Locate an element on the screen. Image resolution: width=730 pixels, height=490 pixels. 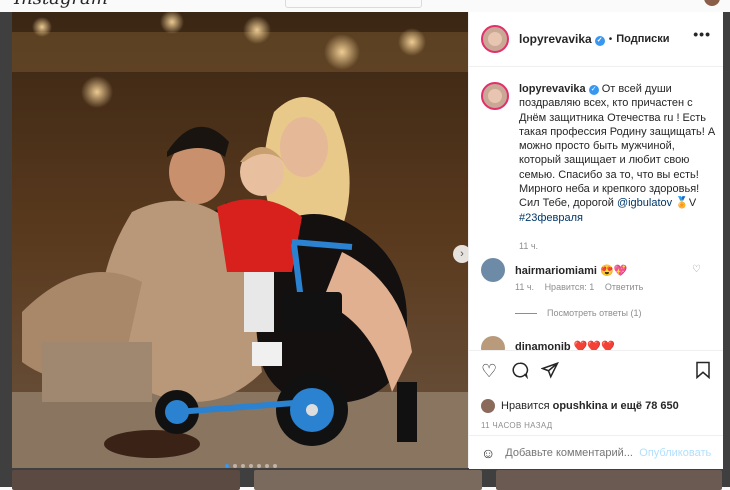
author-username: lopyrevavika ✓ is located at coordinates (562, 39).